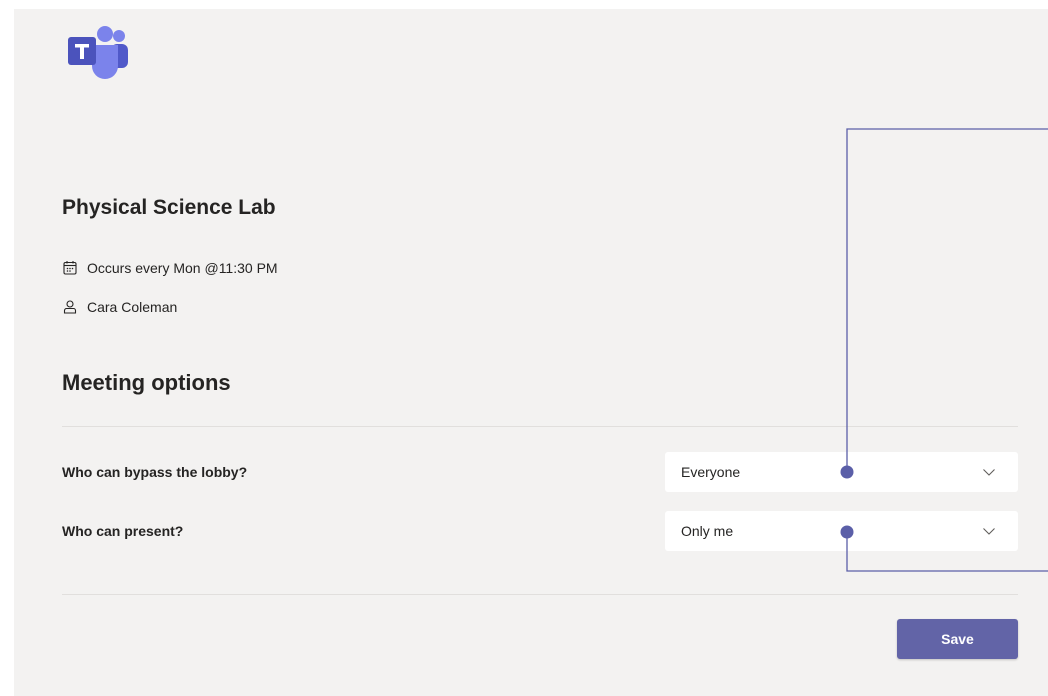 The image size is (1048, 696). Describe the element at coordinates (182, 268) in the screenshot. I see `schedule-text: Occurs every Mon @11:30 PM` at that location.